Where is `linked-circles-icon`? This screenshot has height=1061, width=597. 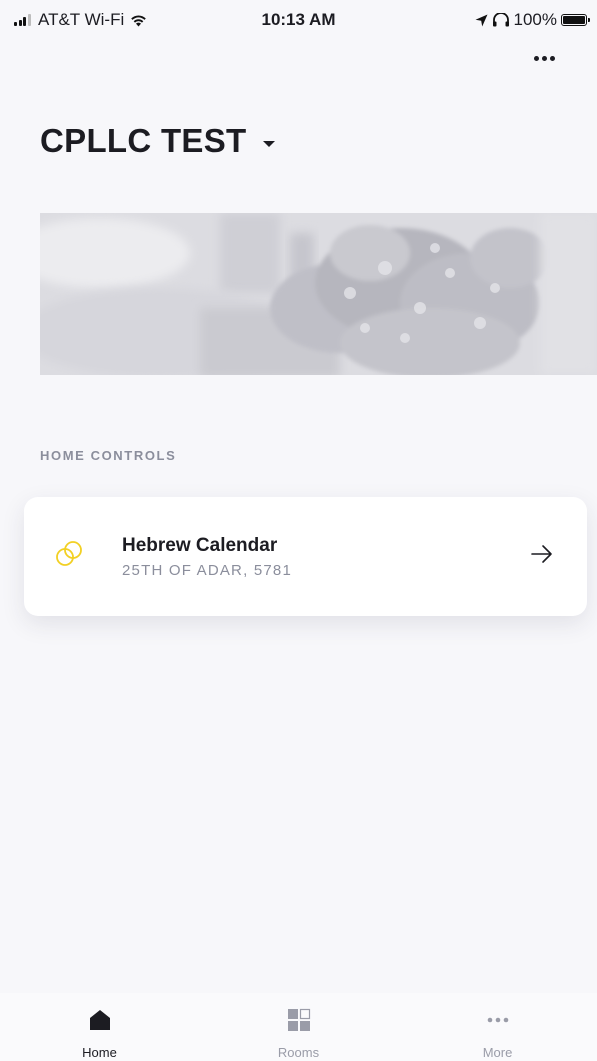 linked-circles-icon is located at coordinates (69, 553).